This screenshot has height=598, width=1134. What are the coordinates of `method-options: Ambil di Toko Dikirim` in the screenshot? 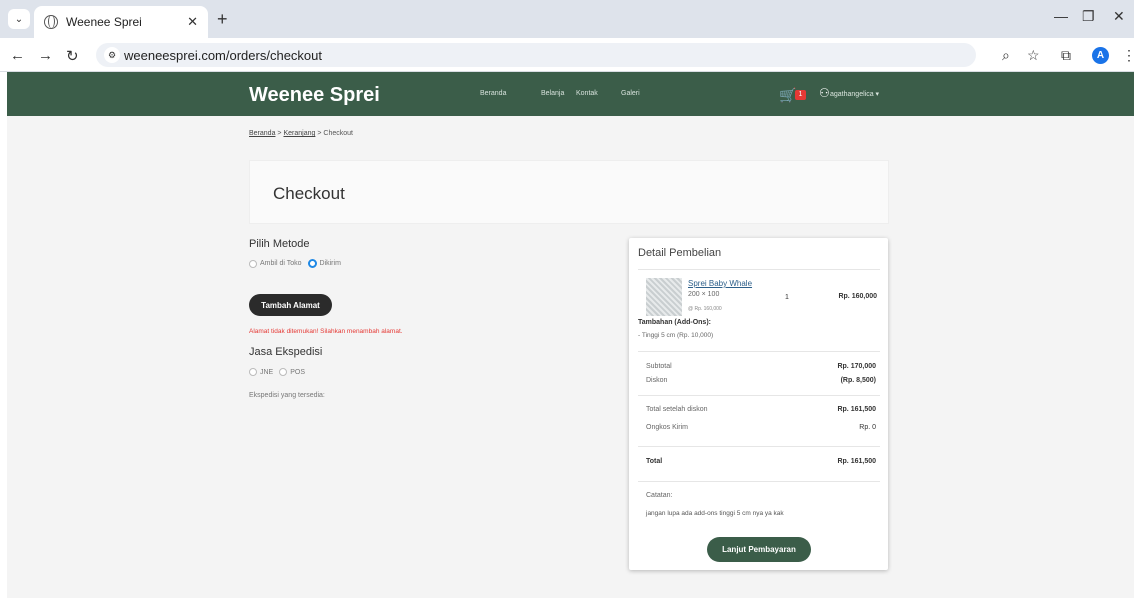 It's located at (298, 263).